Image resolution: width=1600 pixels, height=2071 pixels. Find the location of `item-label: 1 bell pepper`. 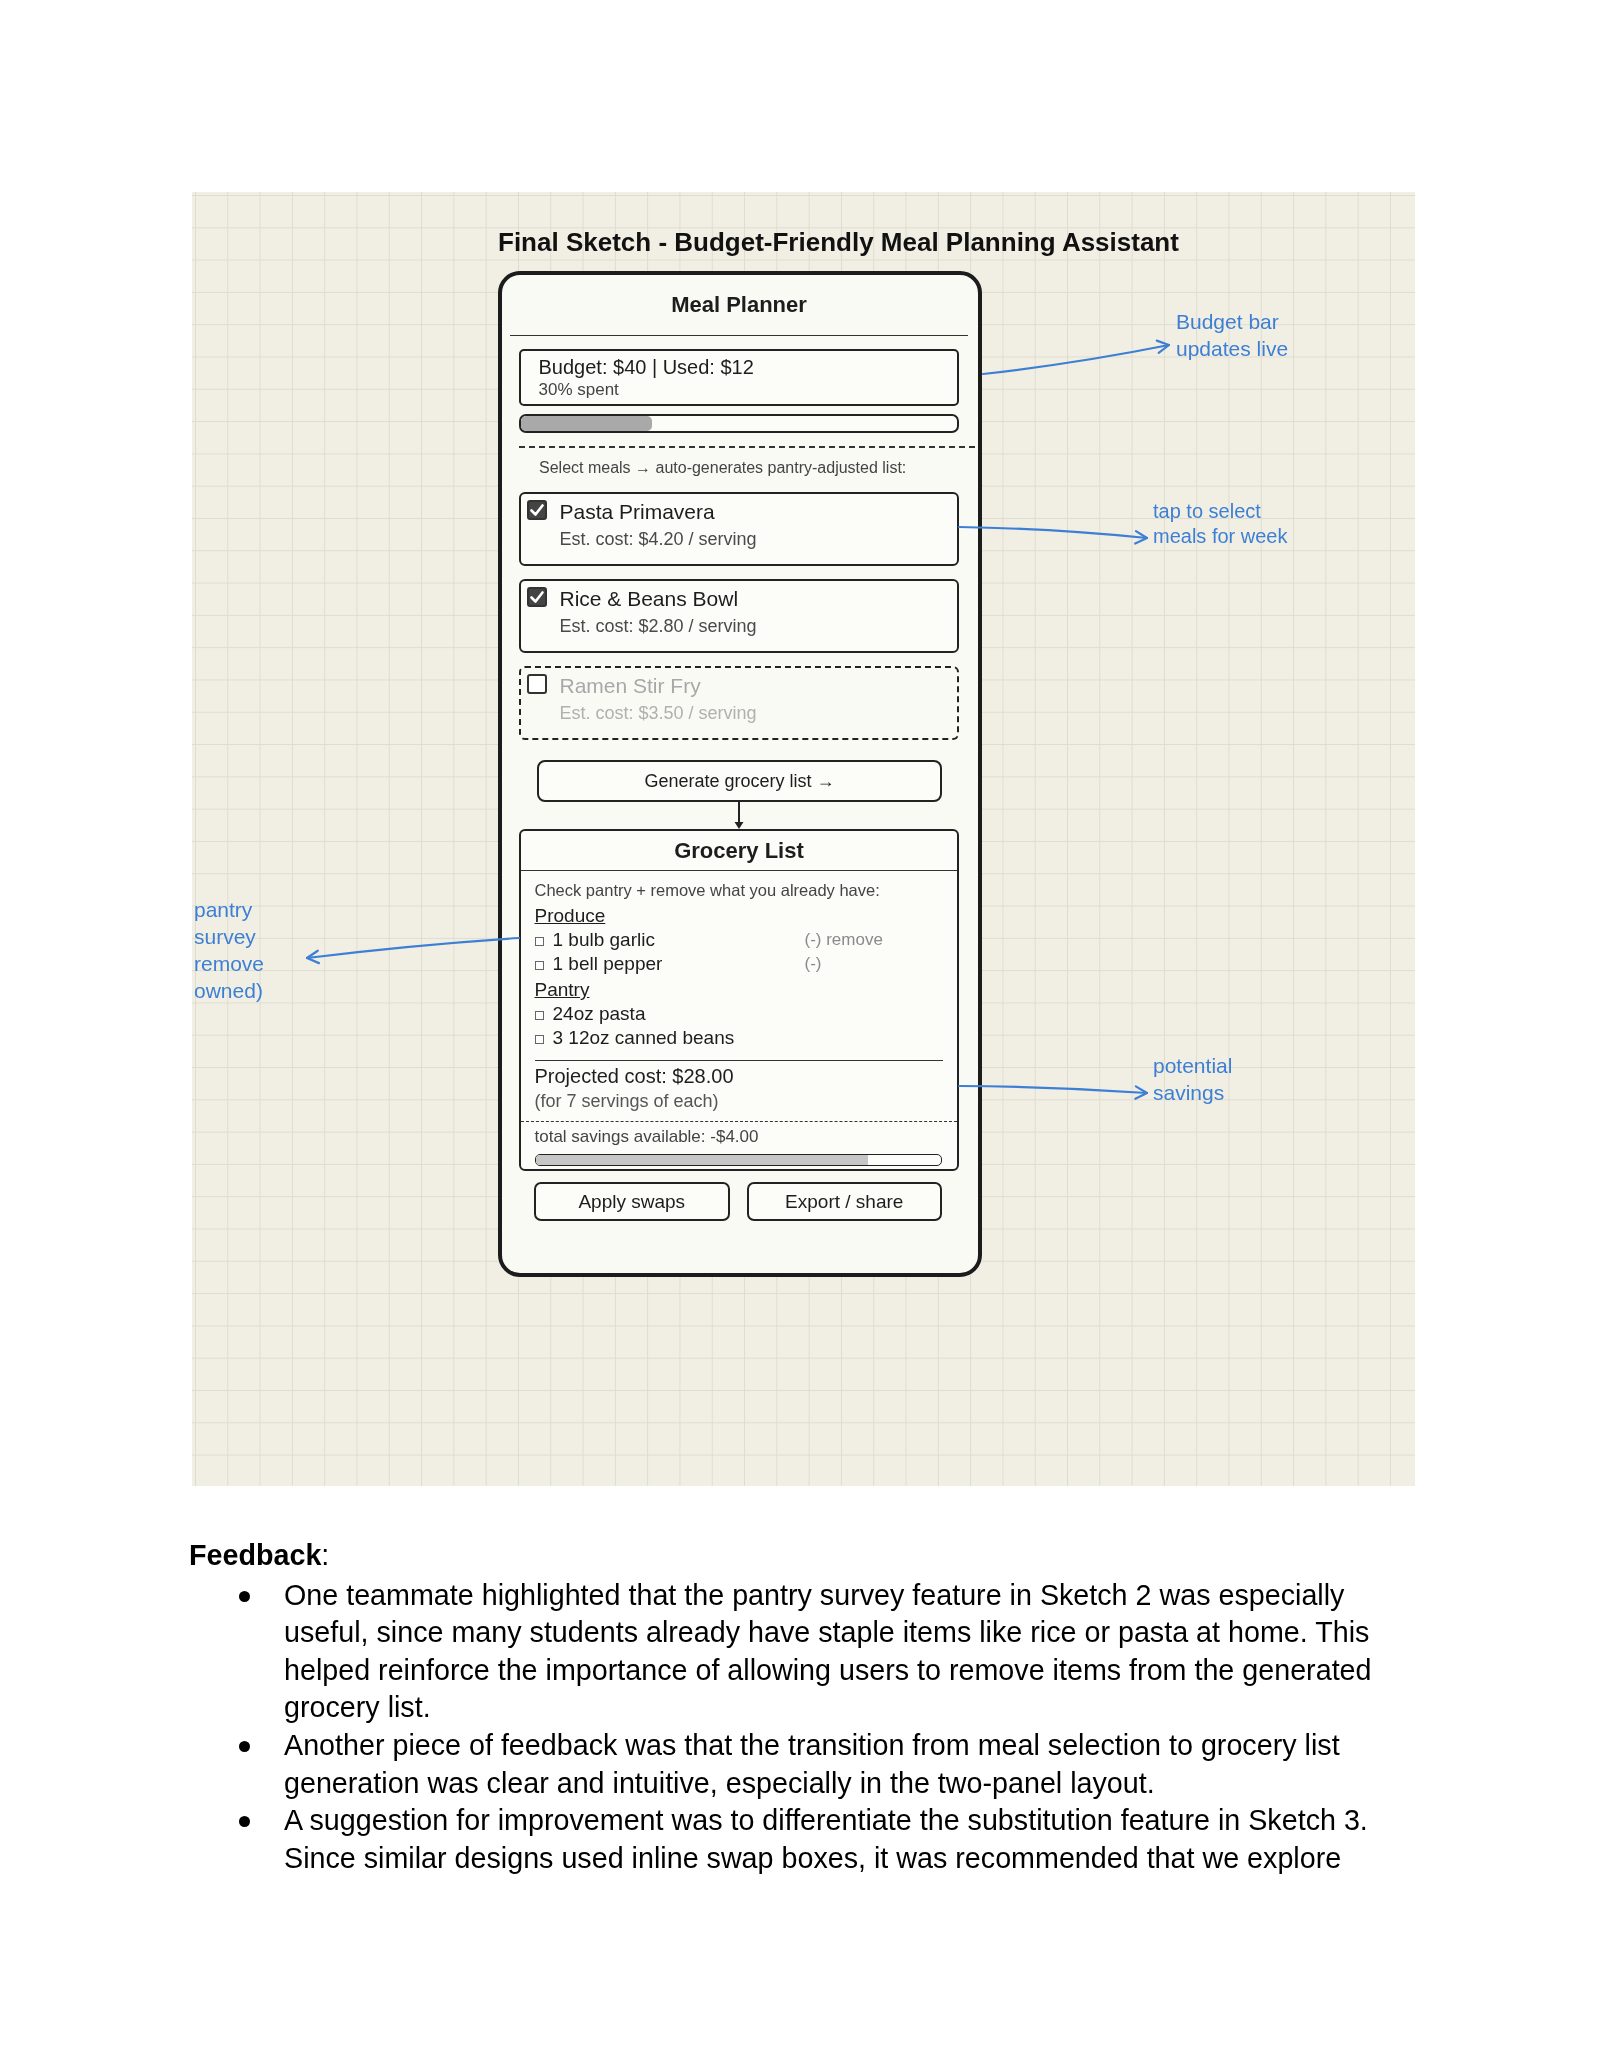

item-label: 1 bell pepper is located at coordinates (607, 964).